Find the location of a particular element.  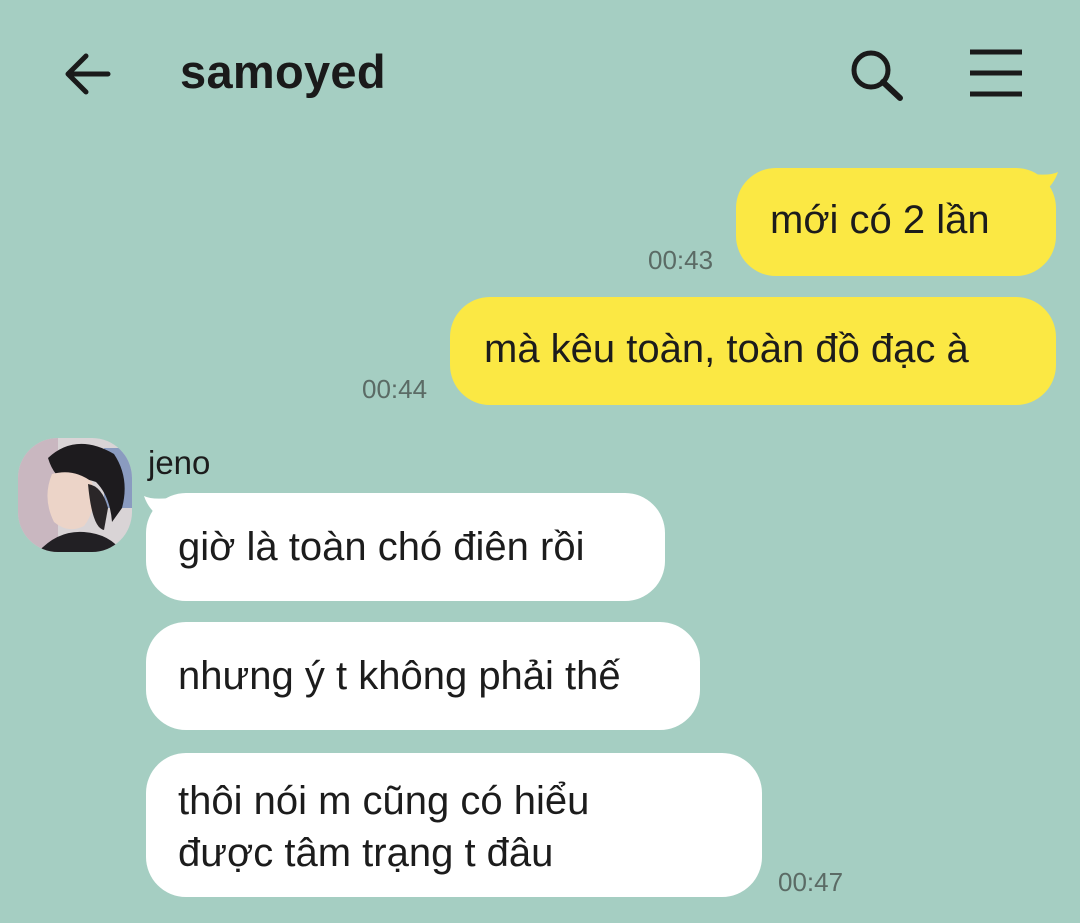

search-button is located at coordinates (876, 74).